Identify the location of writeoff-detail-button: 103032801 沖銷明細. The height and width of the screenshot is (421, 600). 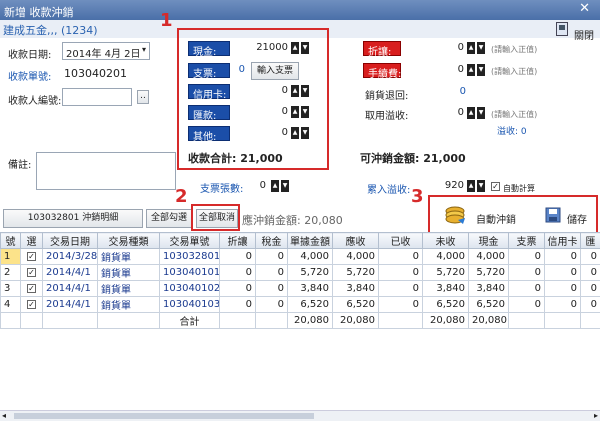
(73, 218).